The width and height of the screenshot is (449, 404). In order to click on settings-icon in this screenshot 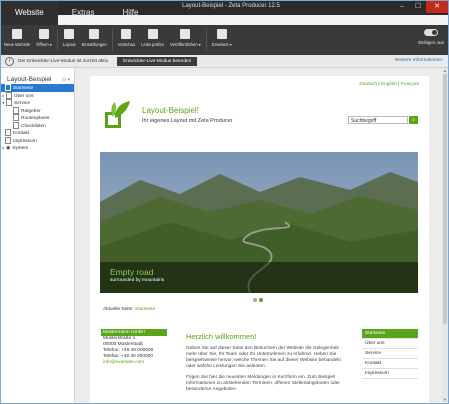, I will do `click(94, 34)`.